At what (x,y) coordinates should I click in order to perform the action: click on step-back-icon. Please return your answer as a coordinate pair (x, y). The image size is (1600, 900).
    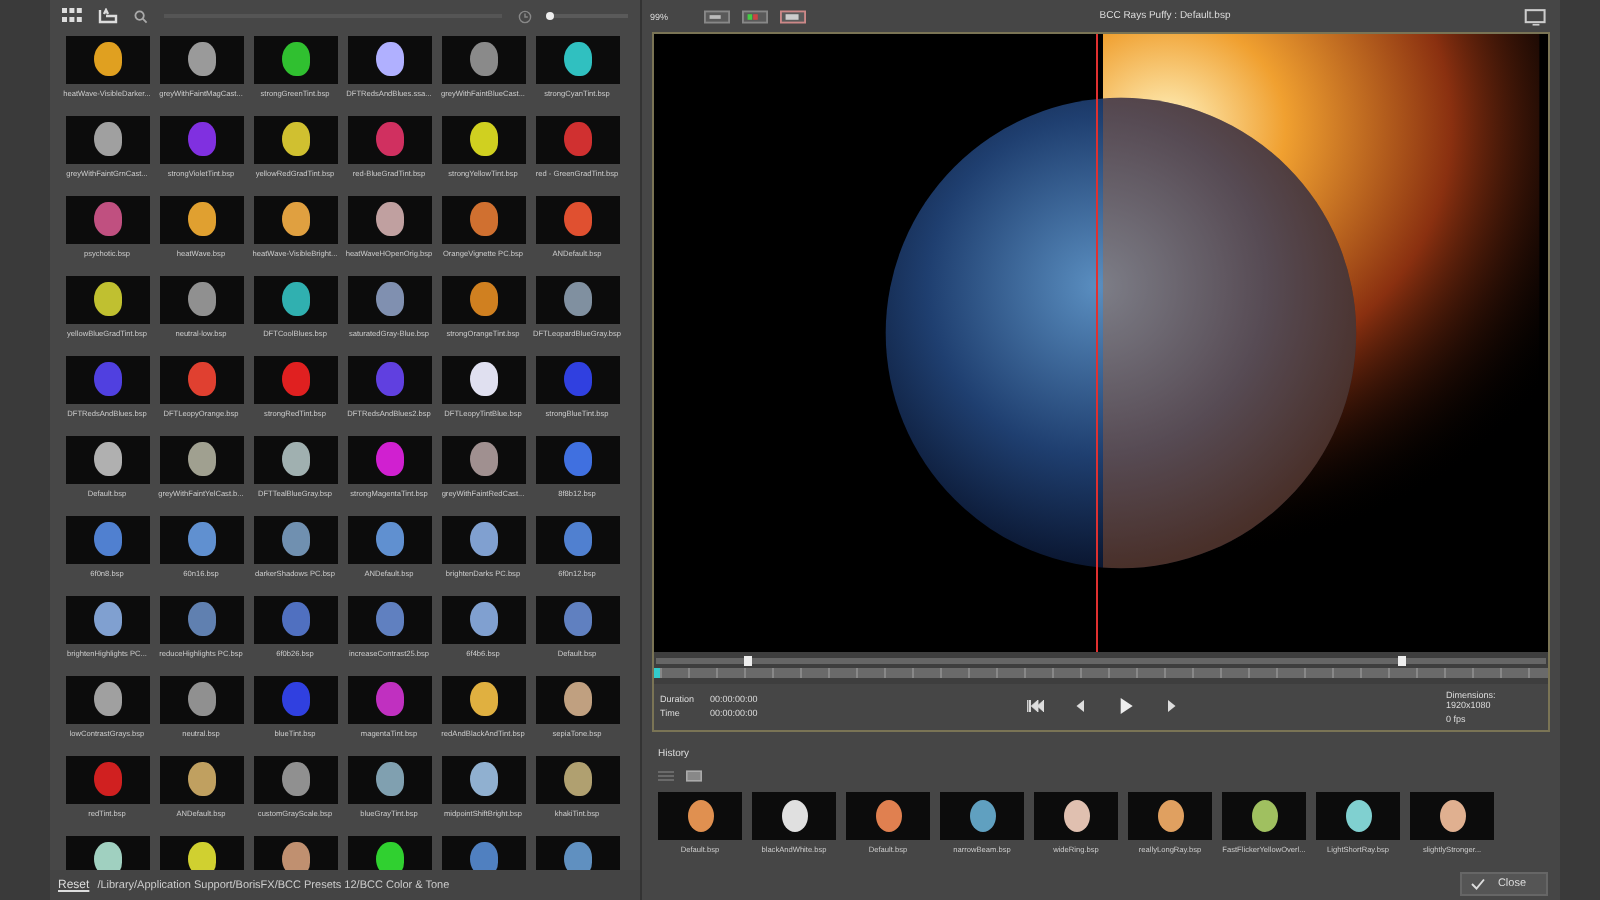
    Looking at the image, I should click on (1081, 706).